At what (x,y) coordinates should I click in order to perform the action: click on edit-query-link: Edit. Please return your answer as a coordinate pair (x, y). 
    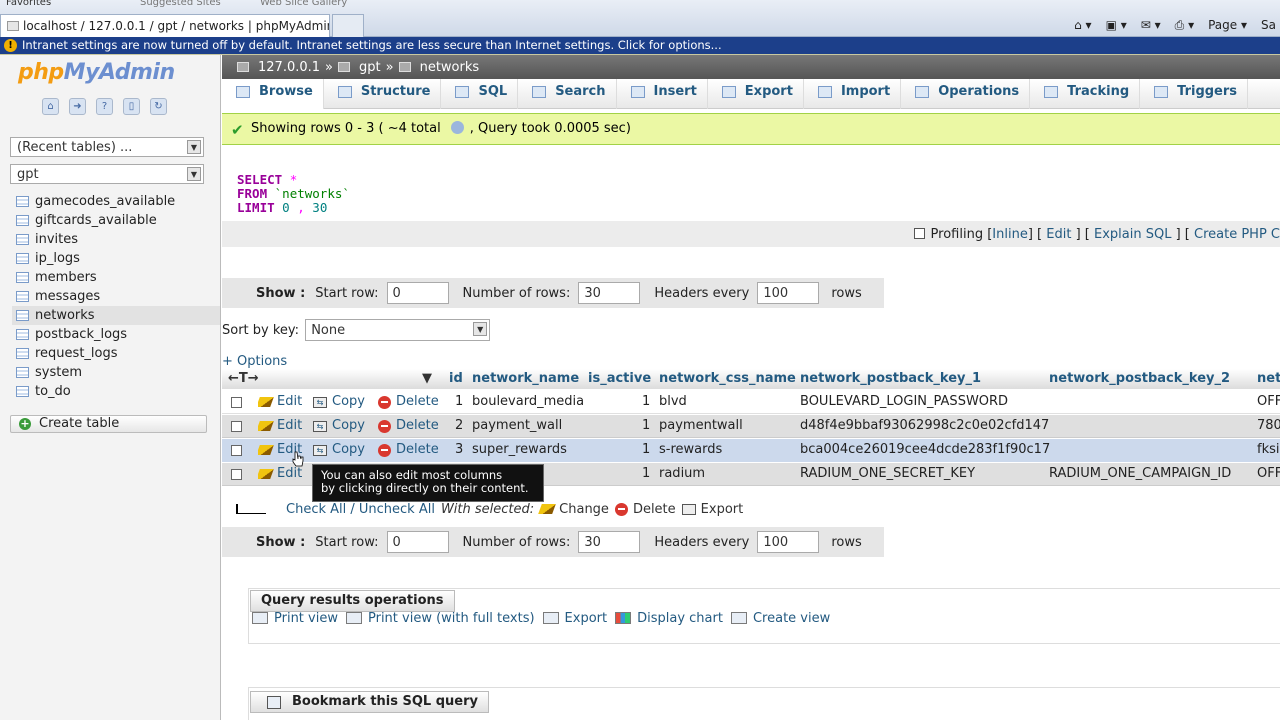
    Looking at the image, I should click on (1058, 234).